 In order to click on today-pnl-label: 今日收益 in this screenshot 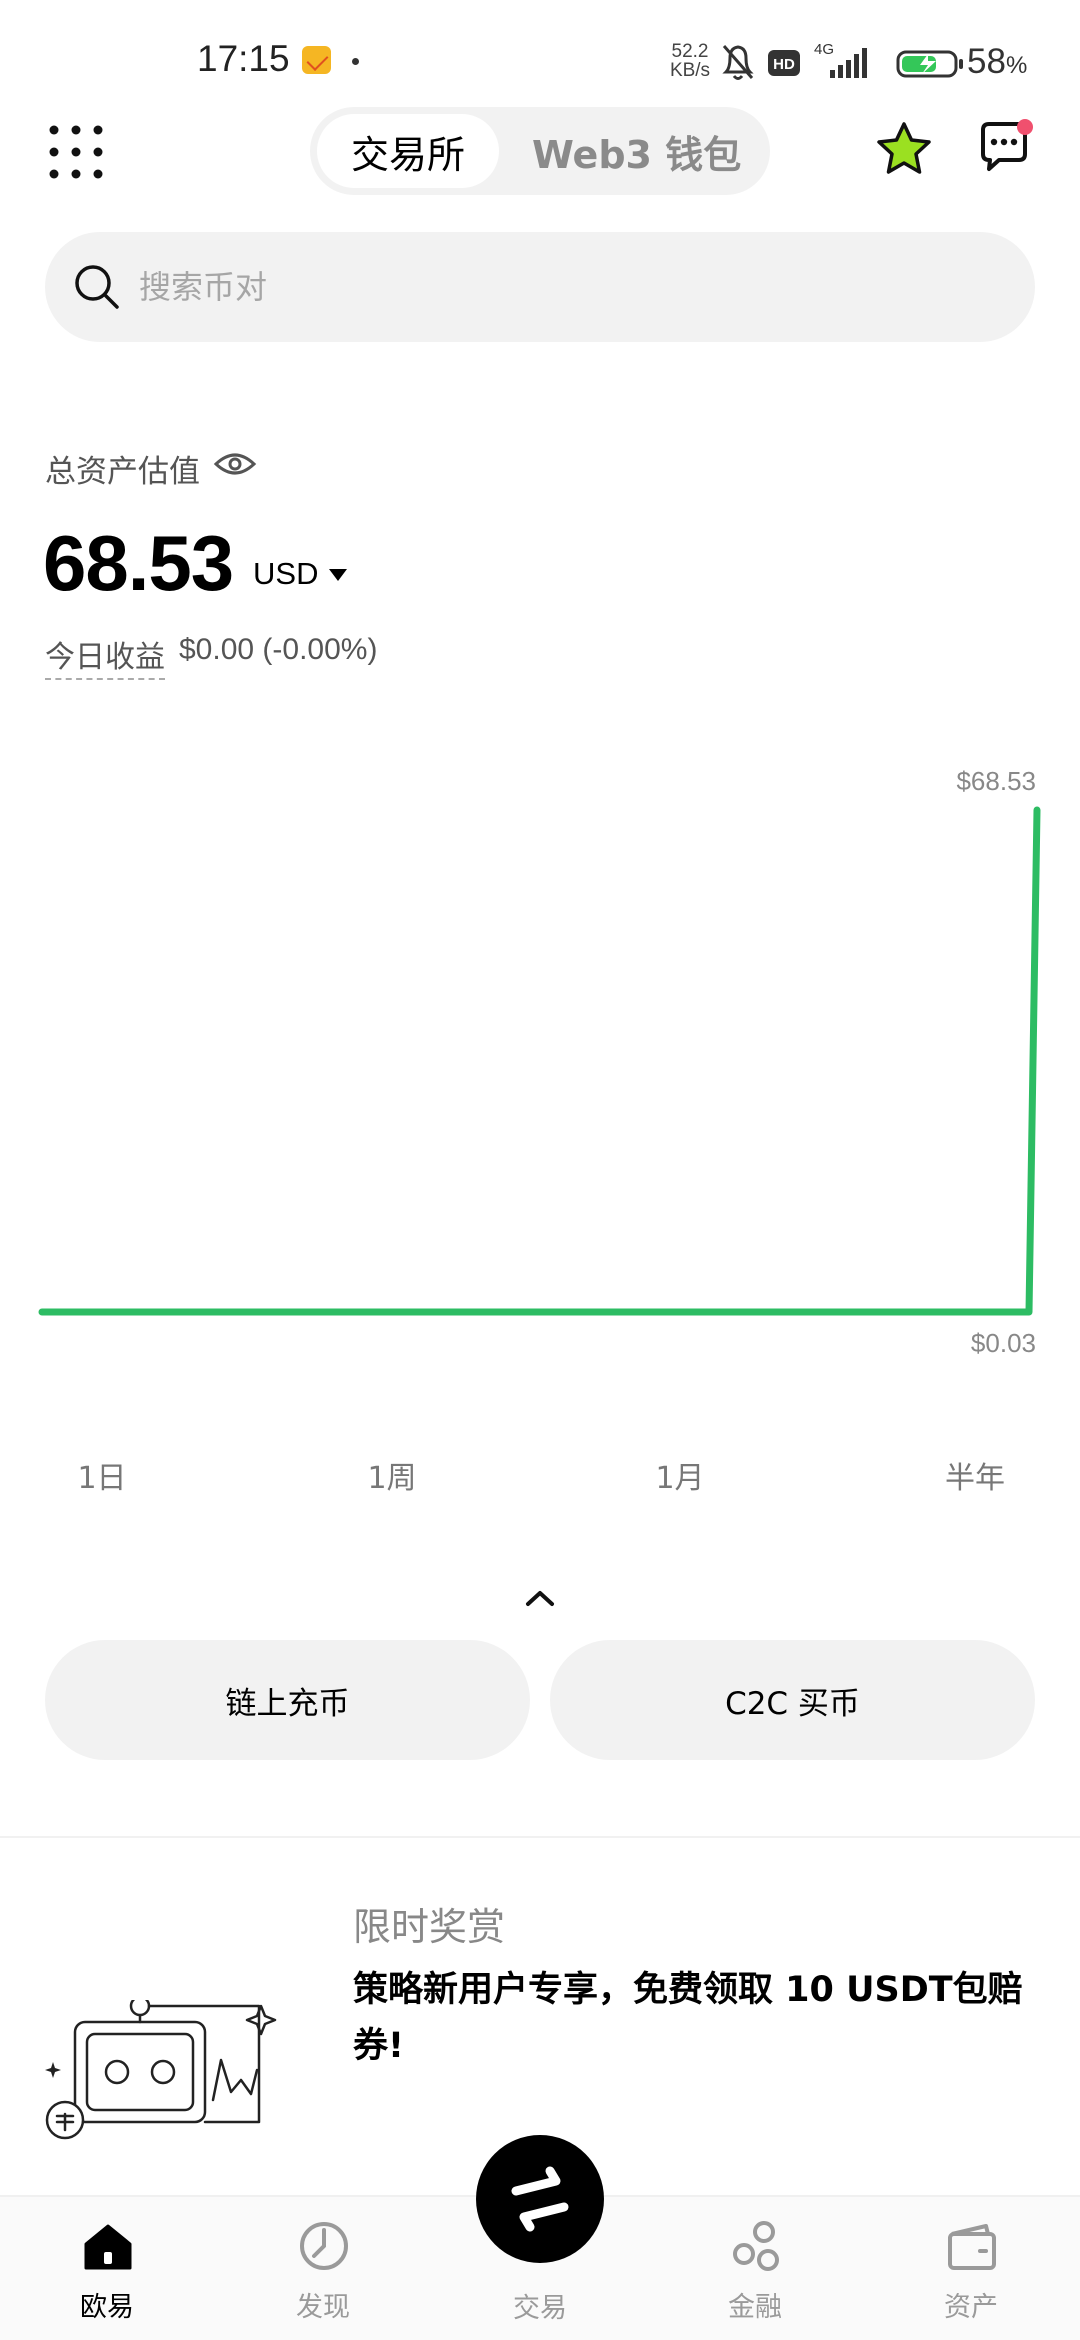, I will do `click(105, 656)`.